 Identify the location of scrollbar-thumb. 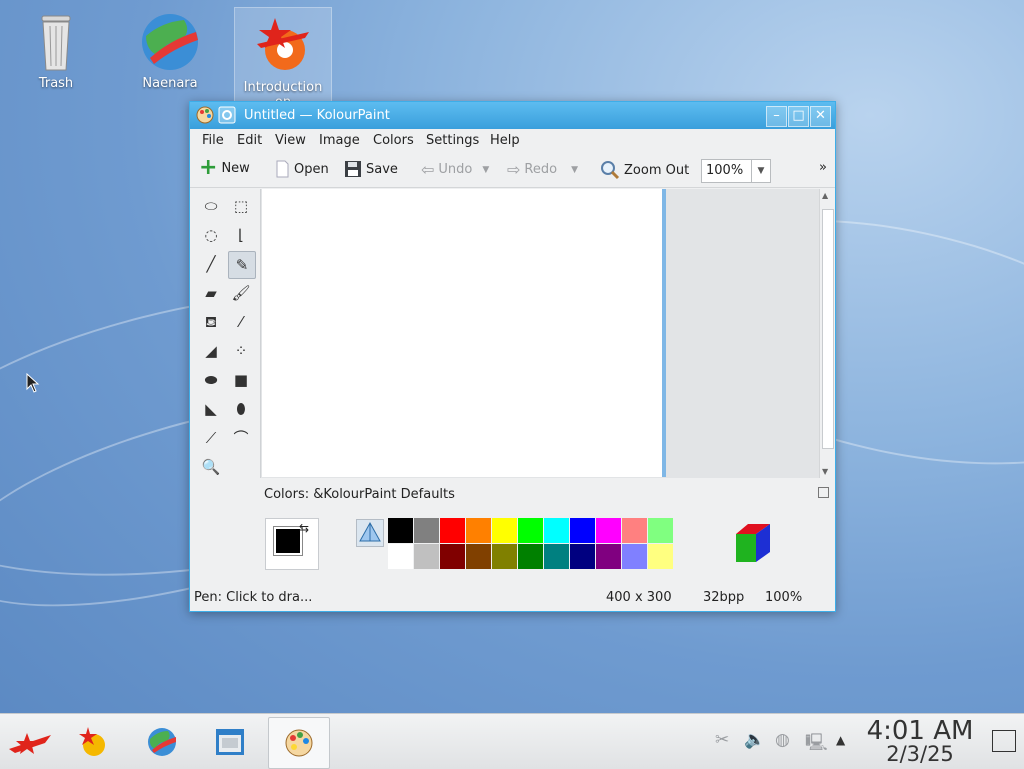
(828, 329).